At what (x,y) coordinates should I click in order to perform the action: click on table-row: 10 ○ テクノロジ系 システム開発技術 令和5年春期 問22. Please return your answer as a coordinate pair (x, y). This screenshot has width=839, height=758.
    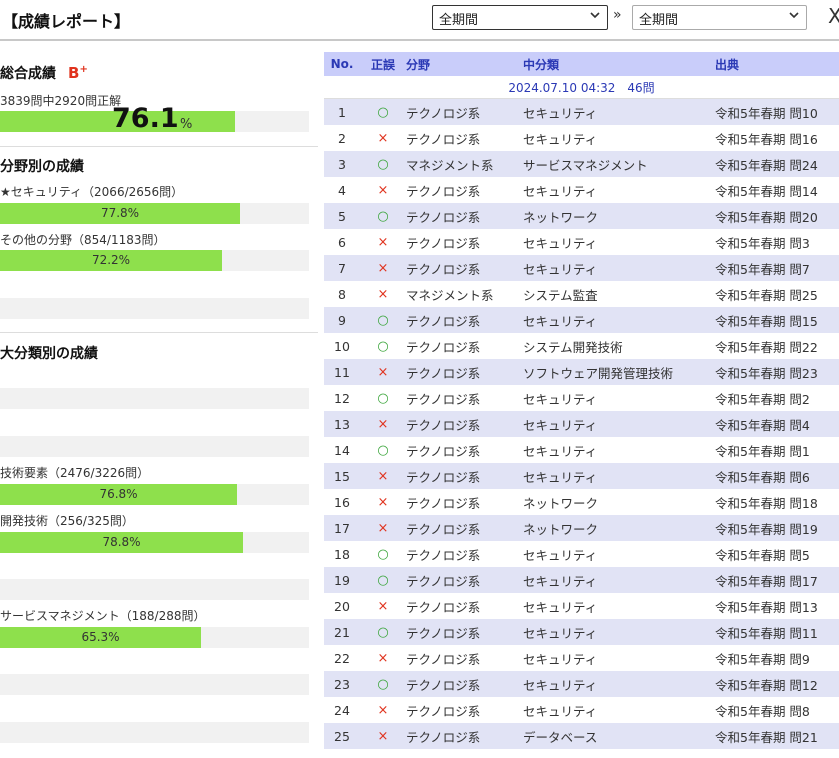
    Looking at the image, I should click on (581, 346).